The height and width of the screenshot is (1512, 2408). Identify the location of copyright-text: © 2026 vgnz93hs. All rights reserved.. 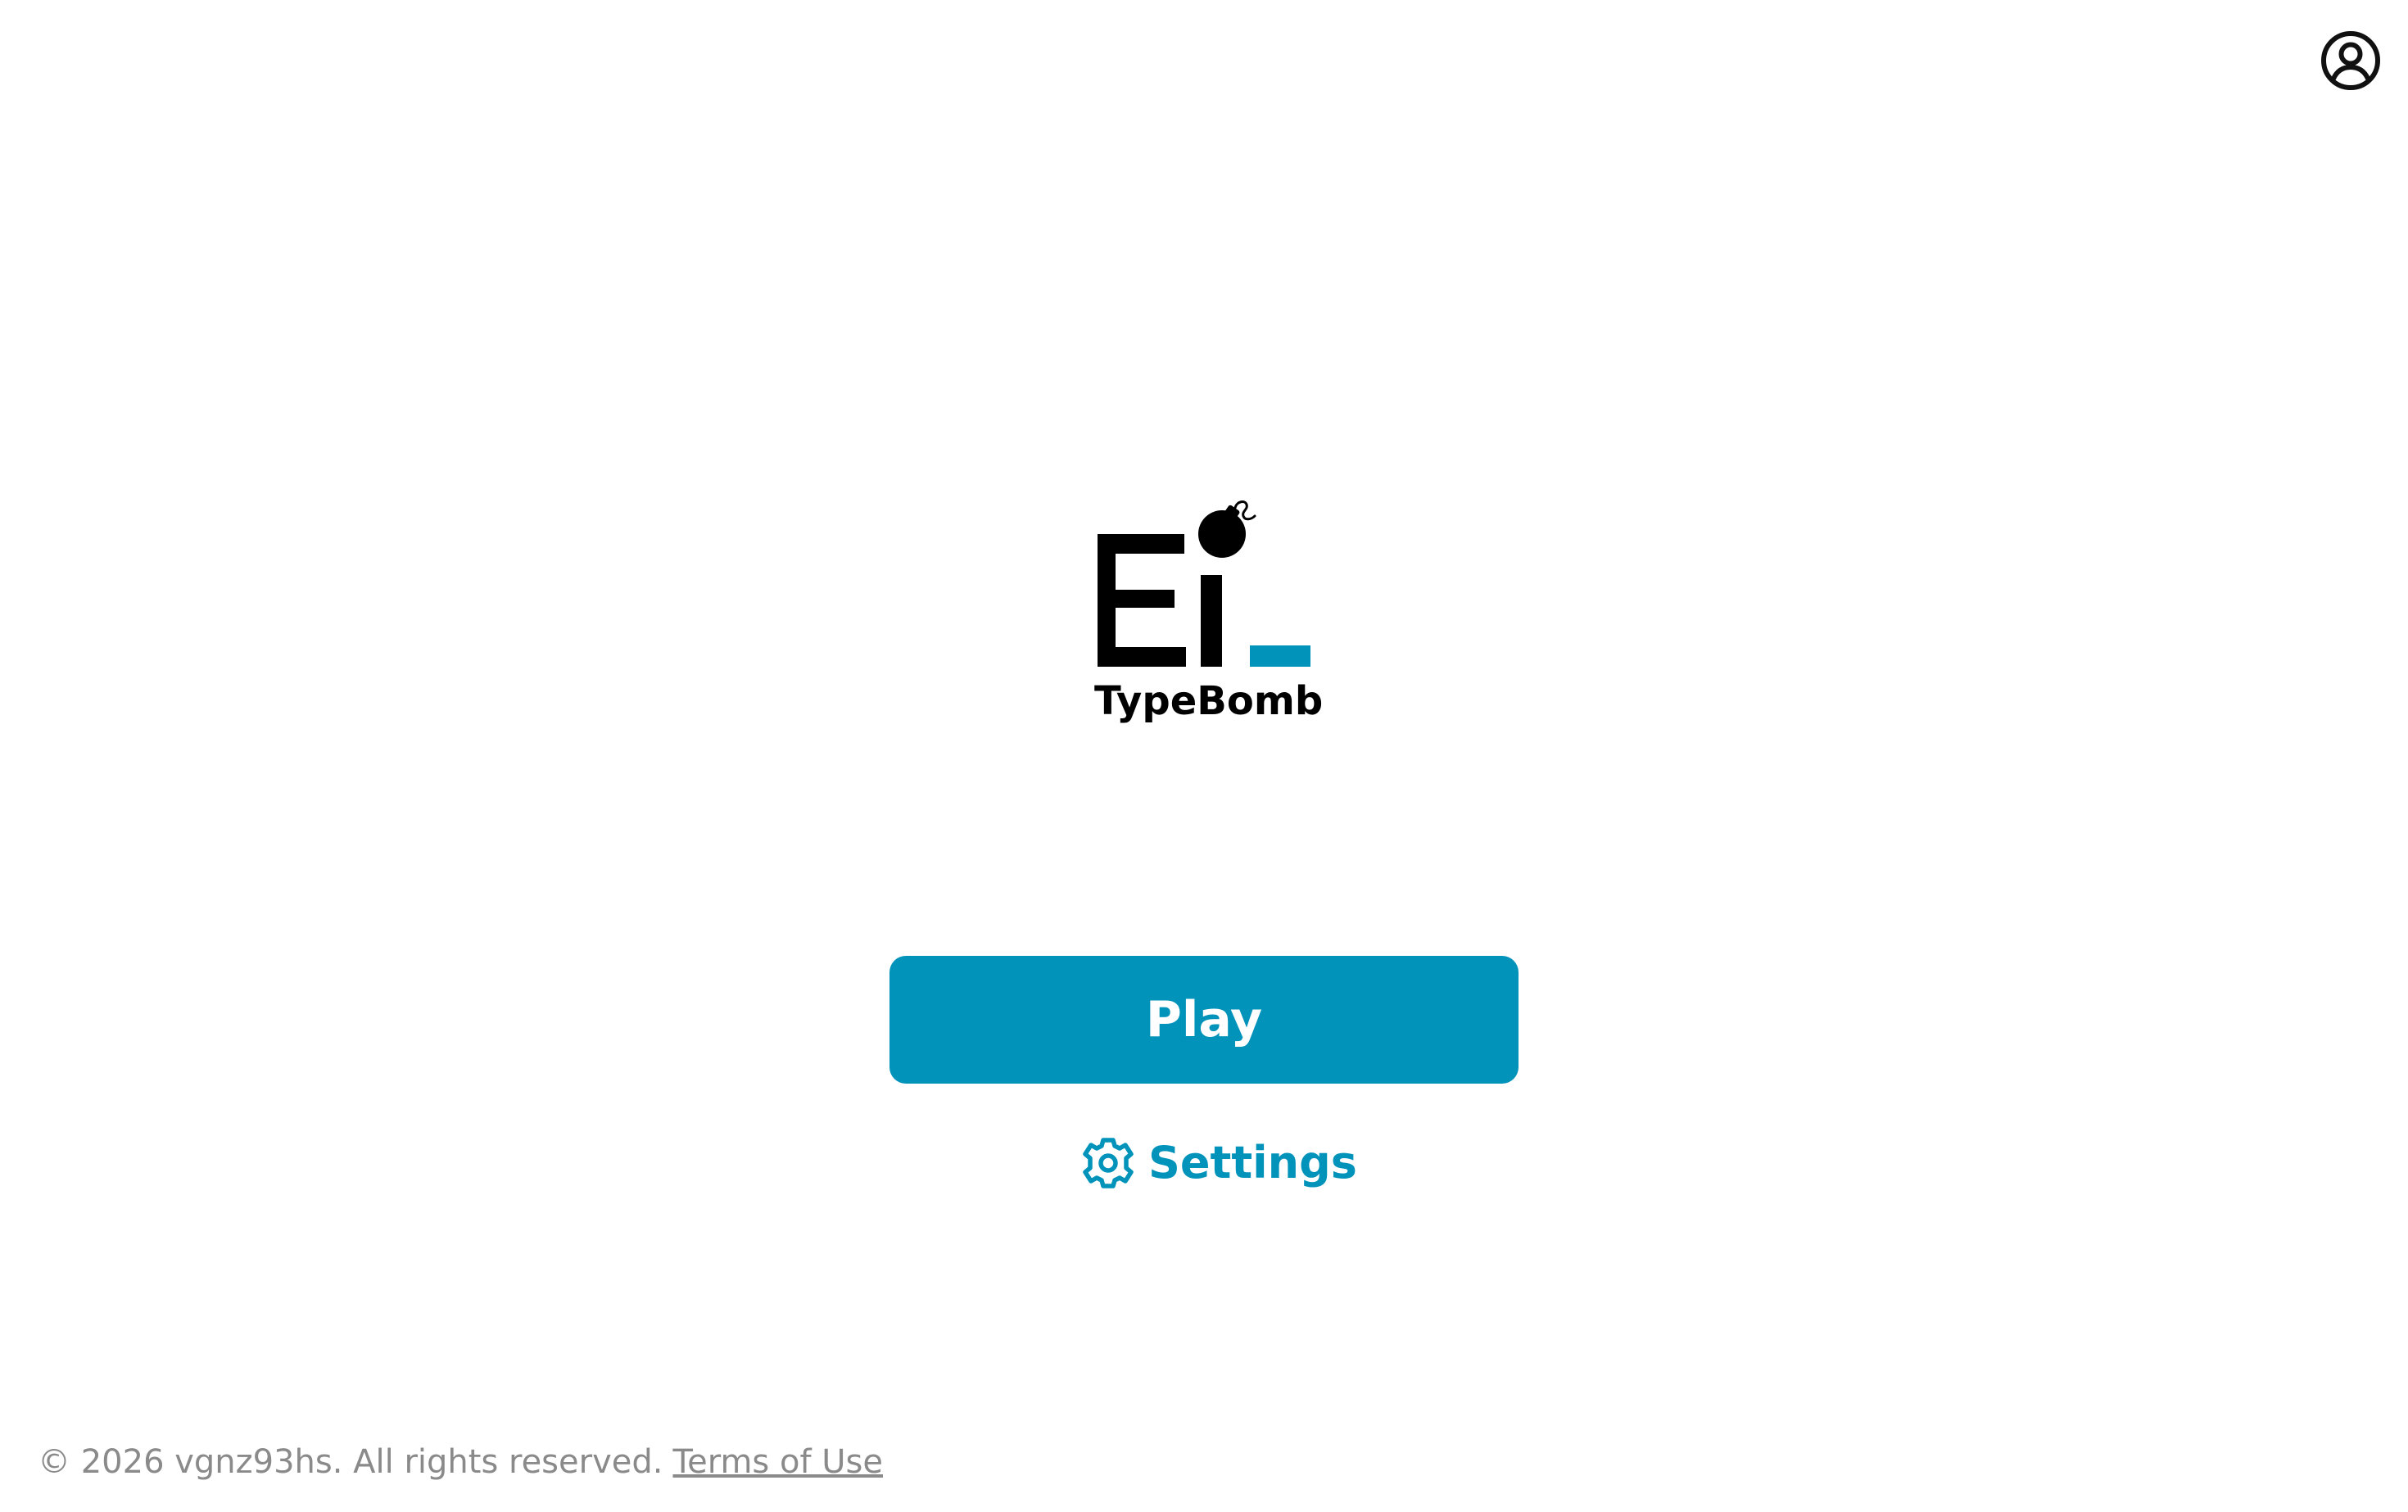
(350, 1462).